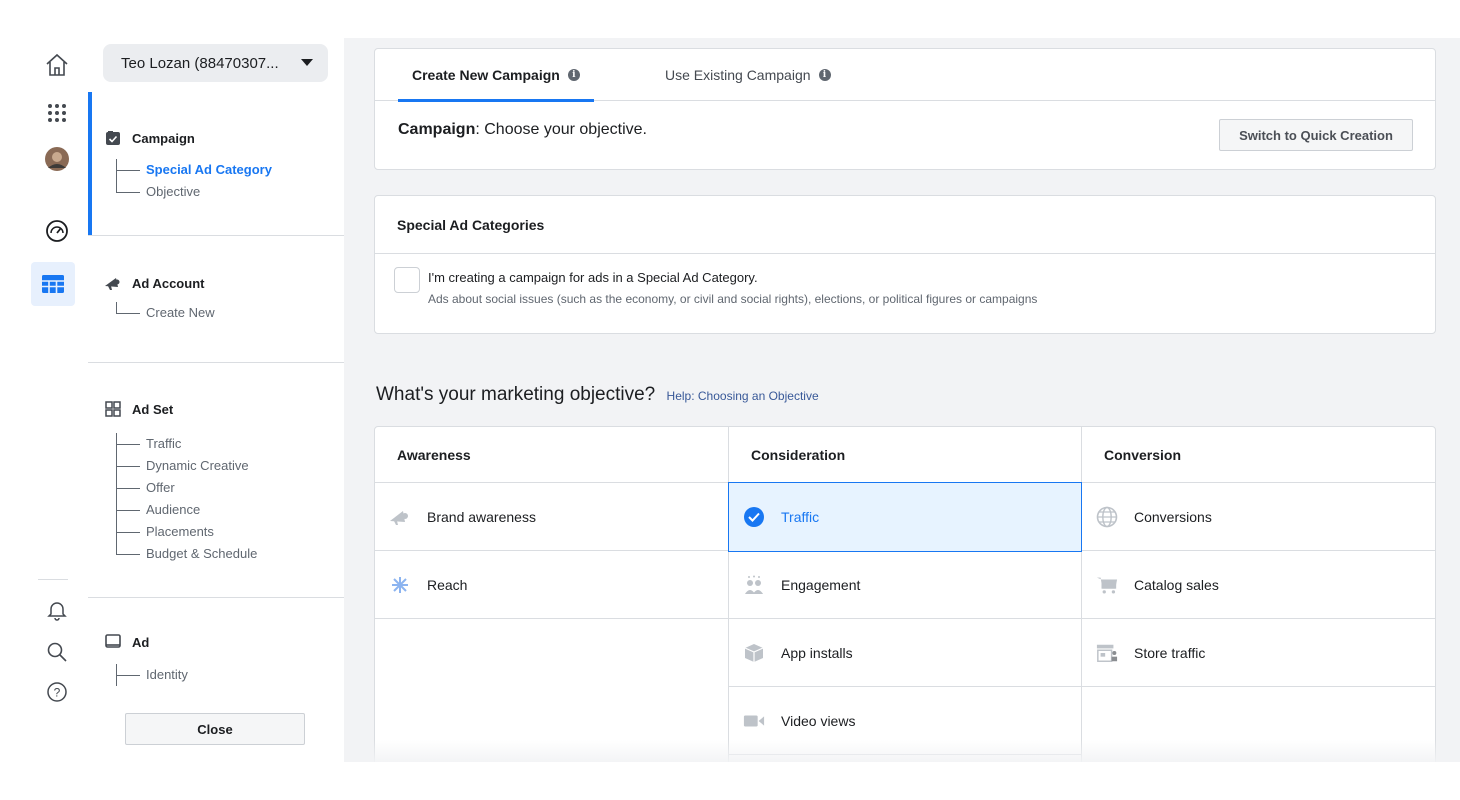 The image size is (1460, 800). What do you see at coordinates (141, 642) in the screenshot?
I see `step-ad-label: Ad` at bounding box center [141, 642].